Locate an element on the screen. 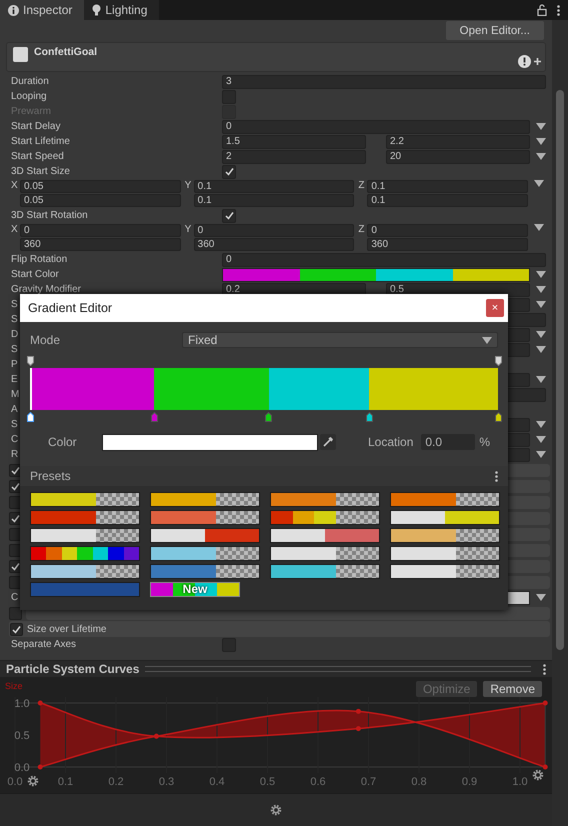 The width and height of the screenshot is (568, 826). property-label: Start Color is located at coordinates (35, 274).